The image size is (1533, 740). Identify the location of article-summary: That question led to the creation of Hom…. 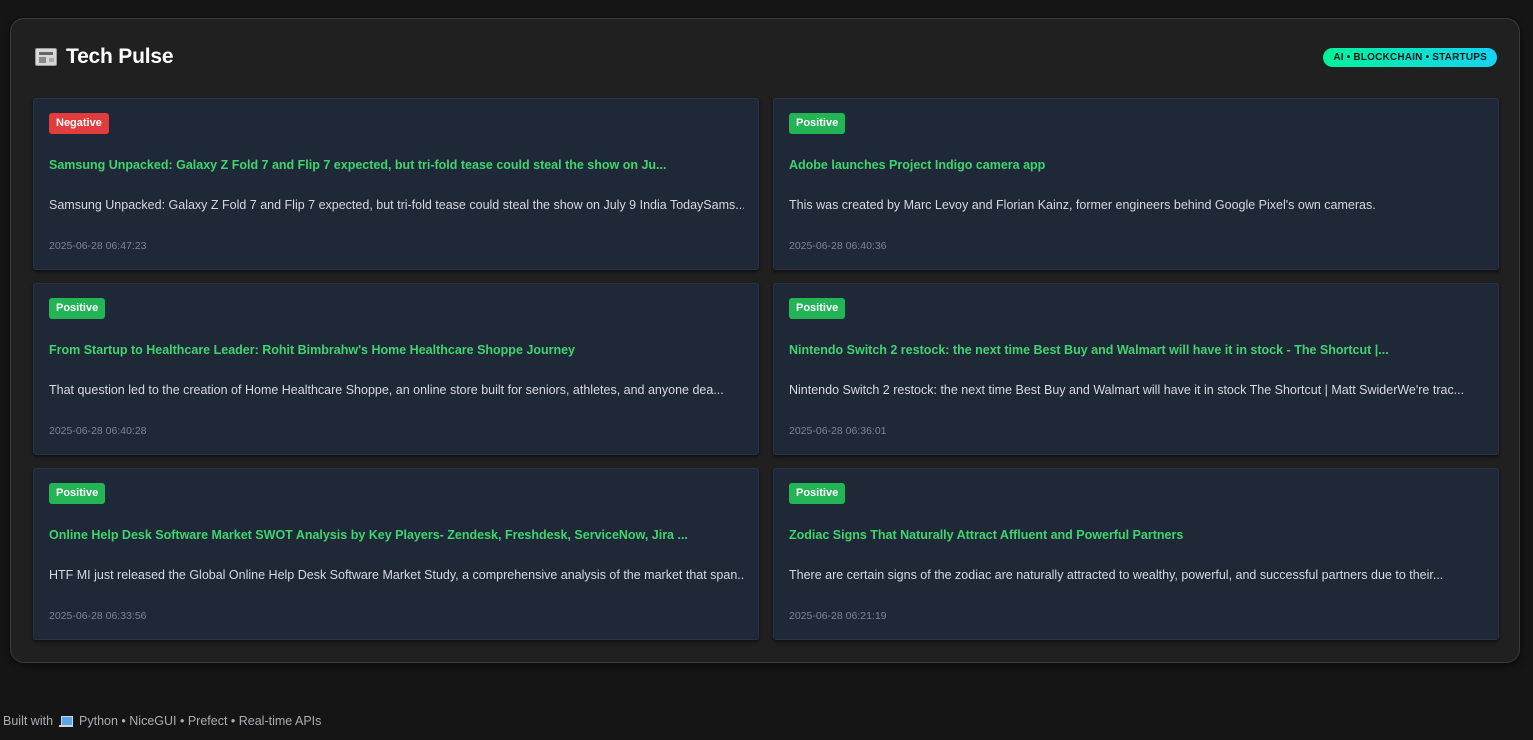
(386, 390).